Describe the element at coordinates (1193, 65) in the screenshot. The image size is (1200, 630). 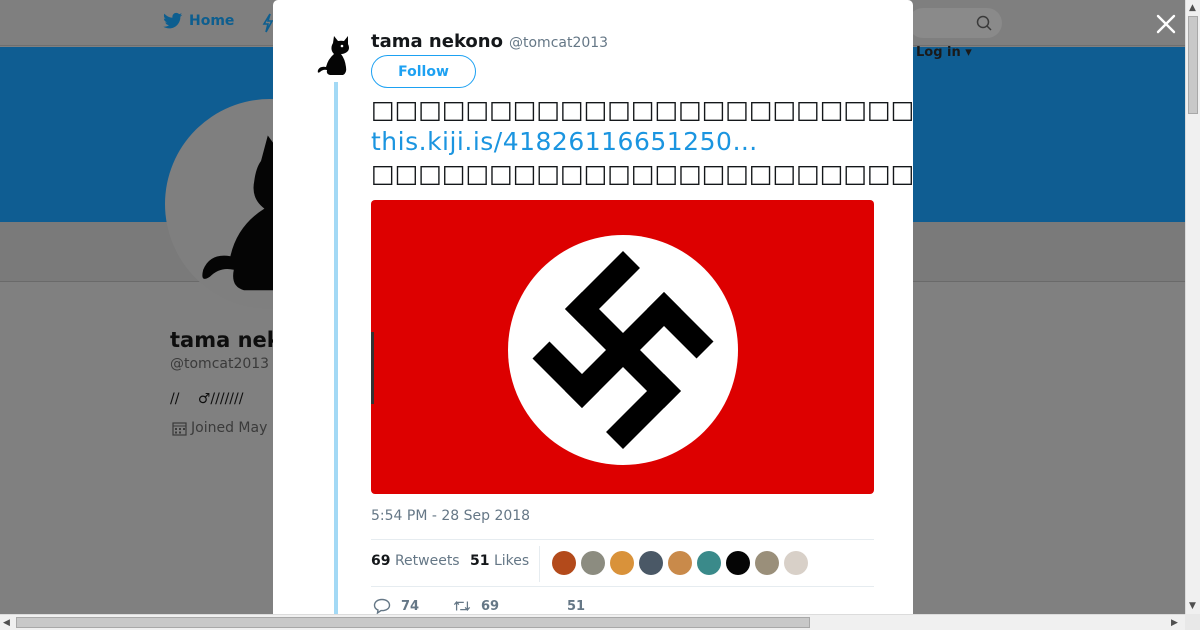
I see `vertical-scroll-thumb` at that location.